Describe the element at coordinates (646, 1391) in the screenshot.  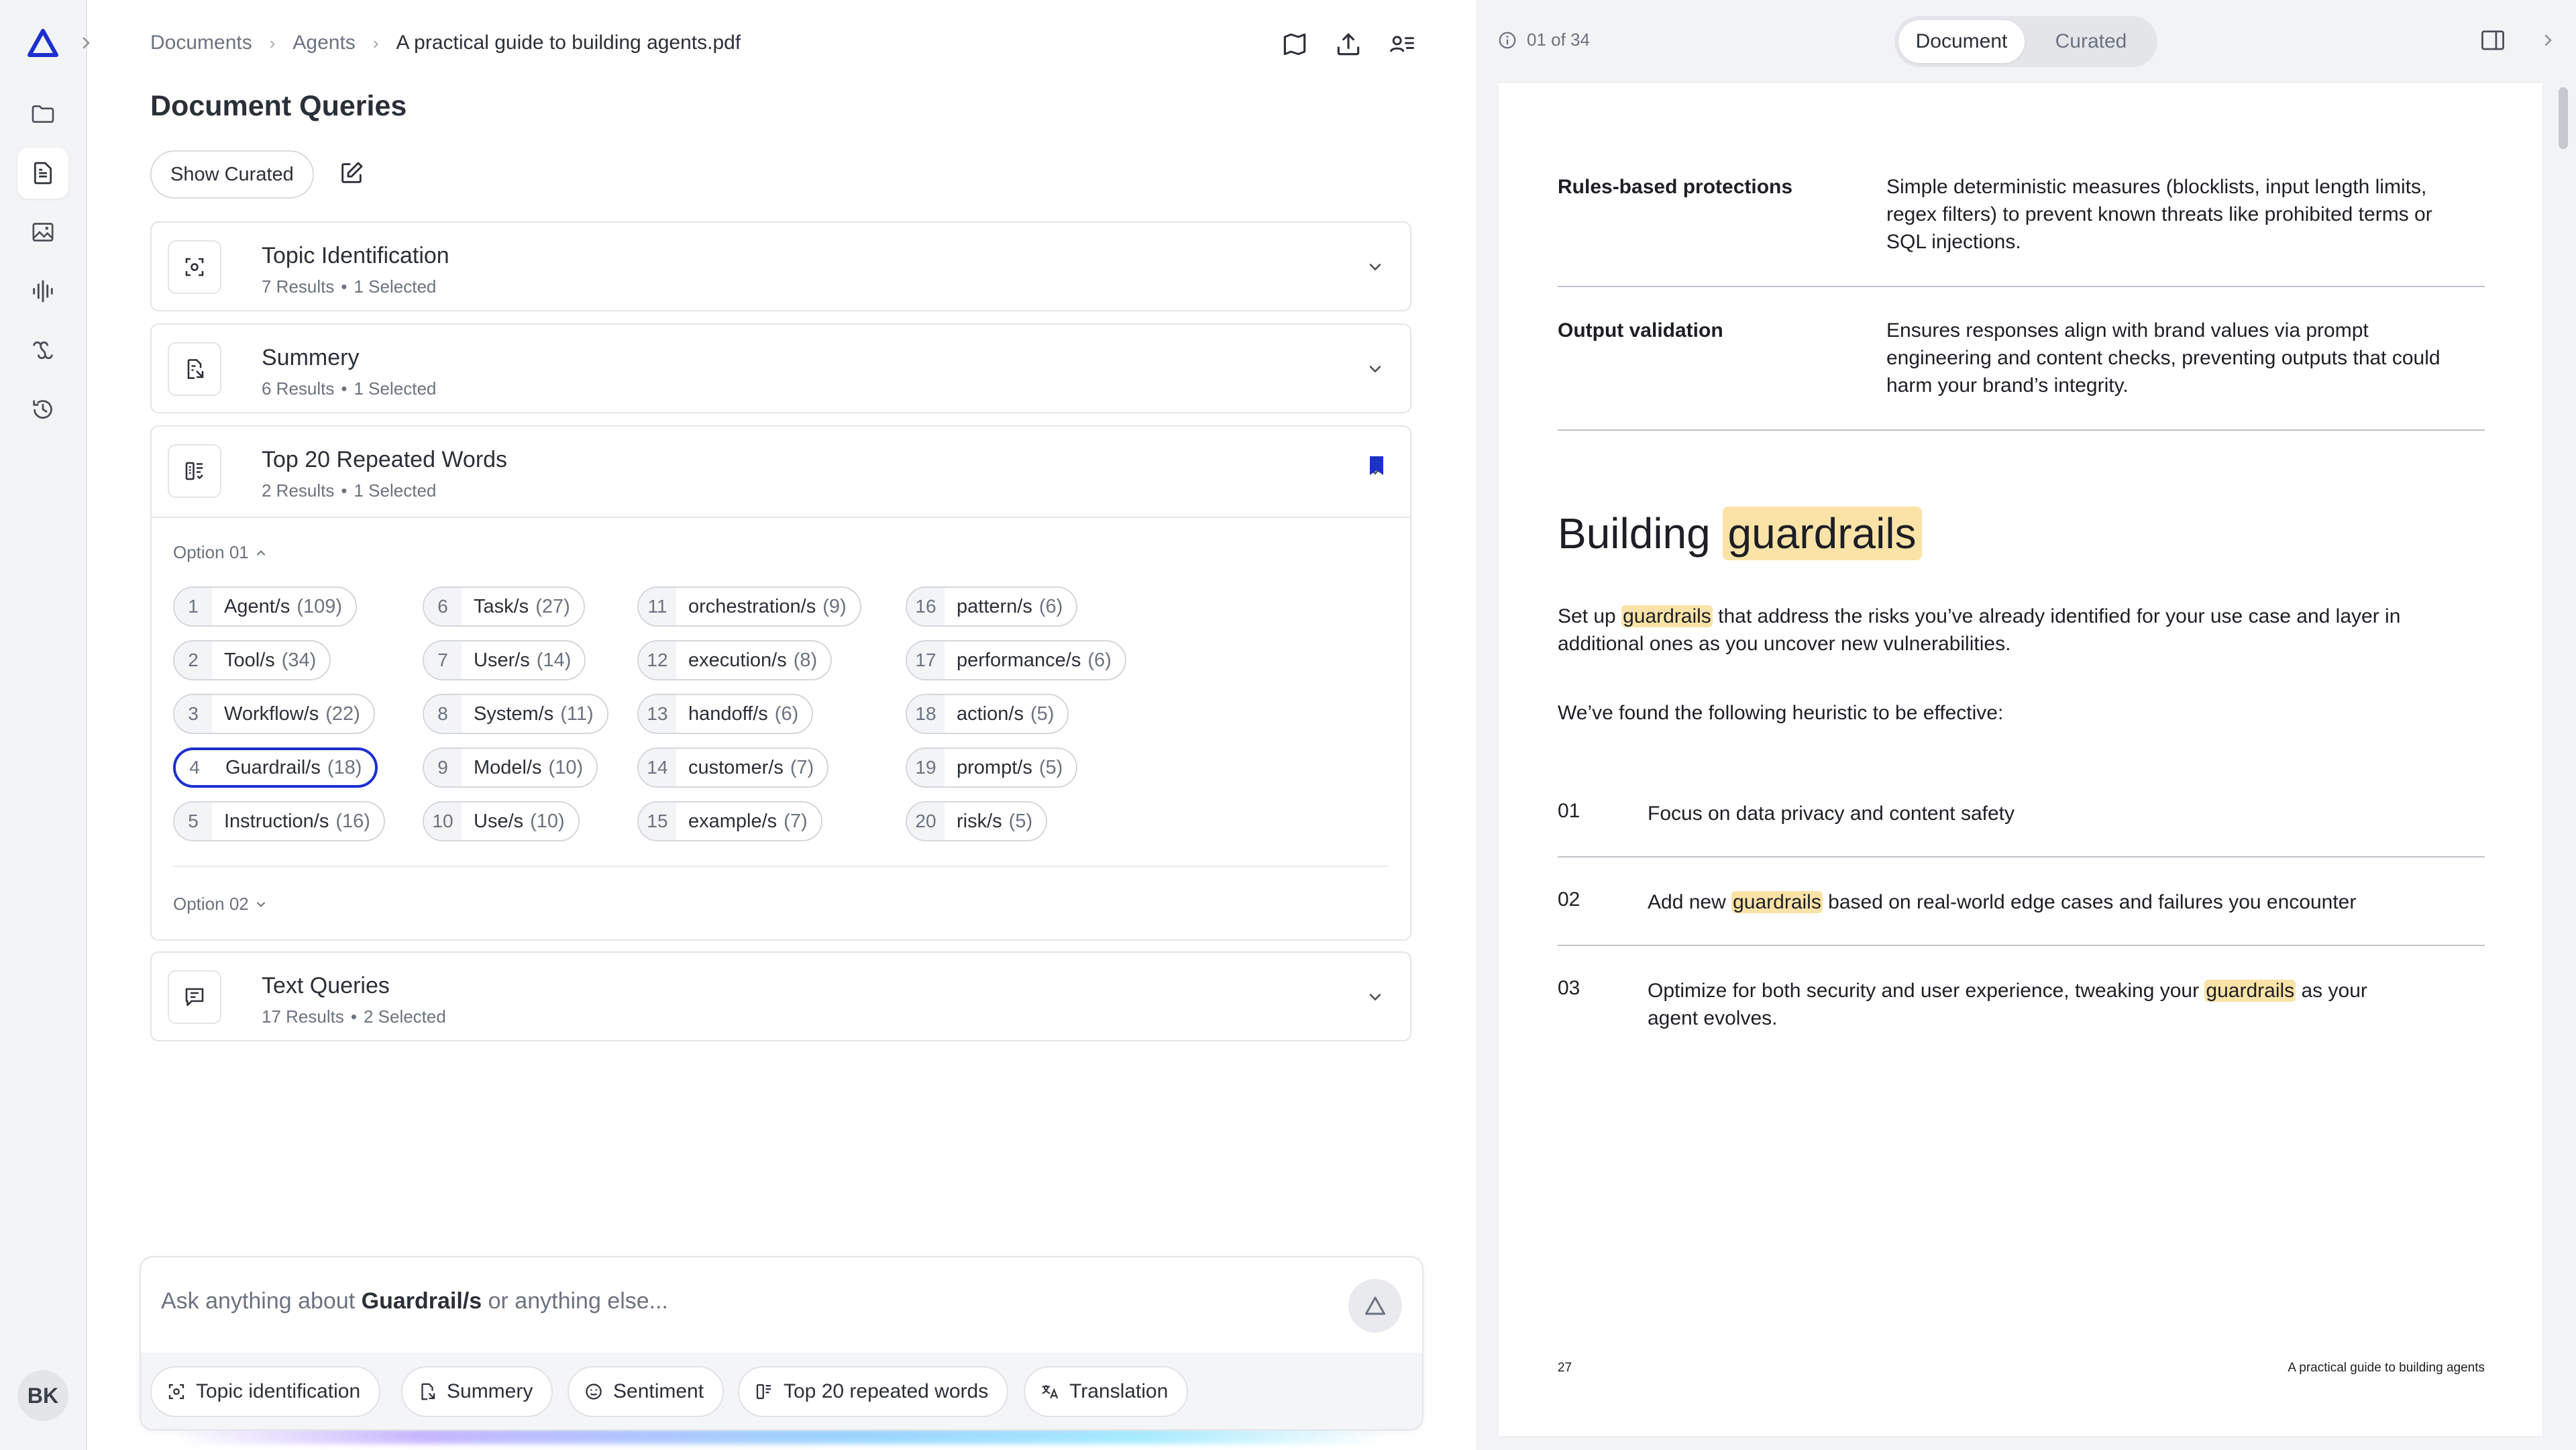
I see `quick-action-sentiment: Sentiment` at that location.